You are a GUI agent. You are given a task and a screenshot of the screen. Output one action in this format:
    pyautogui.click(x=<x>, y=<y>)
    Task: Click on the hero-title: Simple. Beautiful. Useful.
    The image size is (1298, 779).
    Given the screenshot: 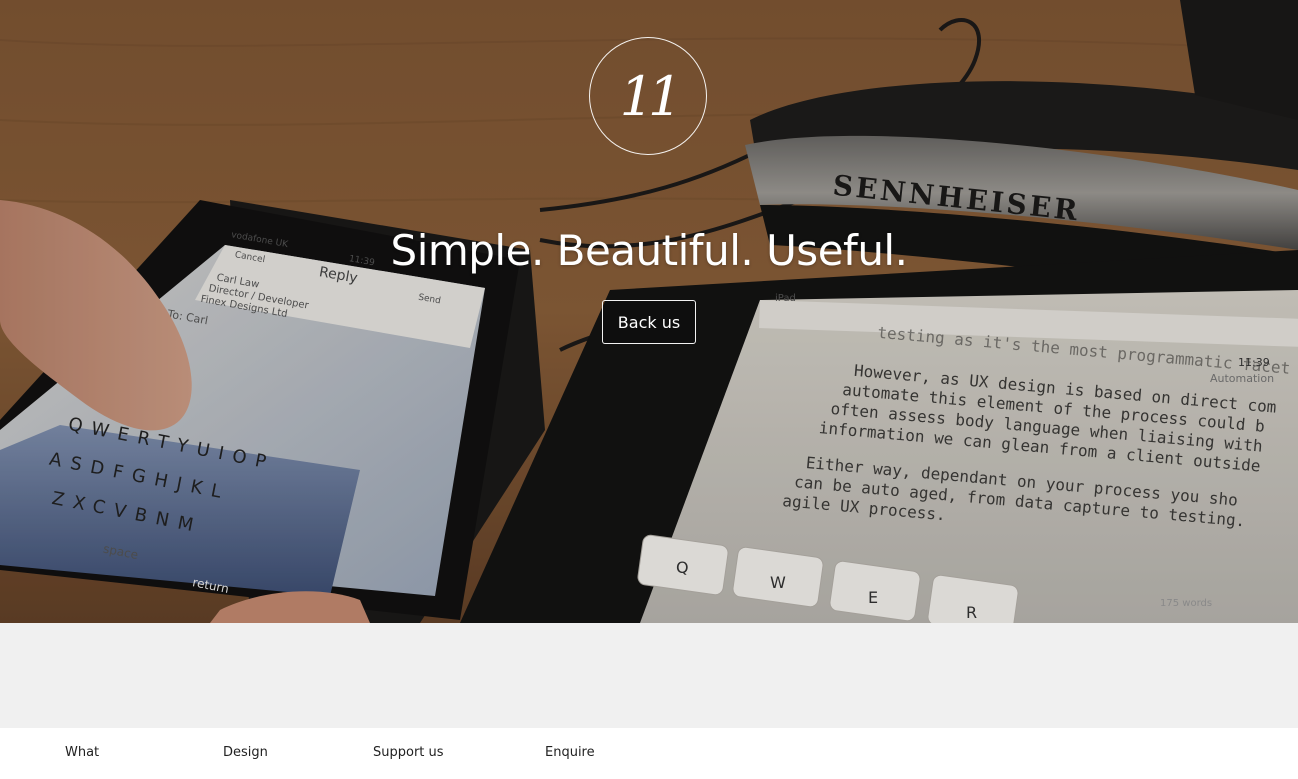 What is the action you would take?
    pyautogui.click(x=649, y=250)
    